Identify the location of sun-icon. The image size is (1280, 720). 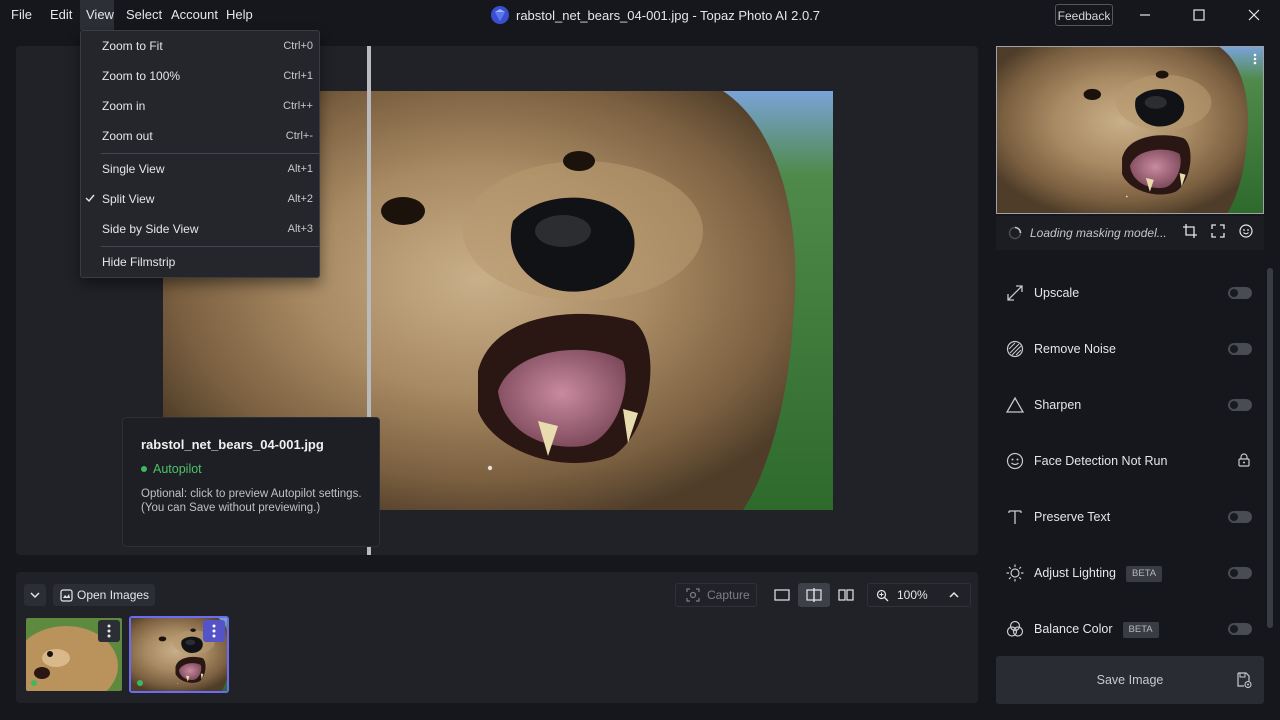
(1015, 573).